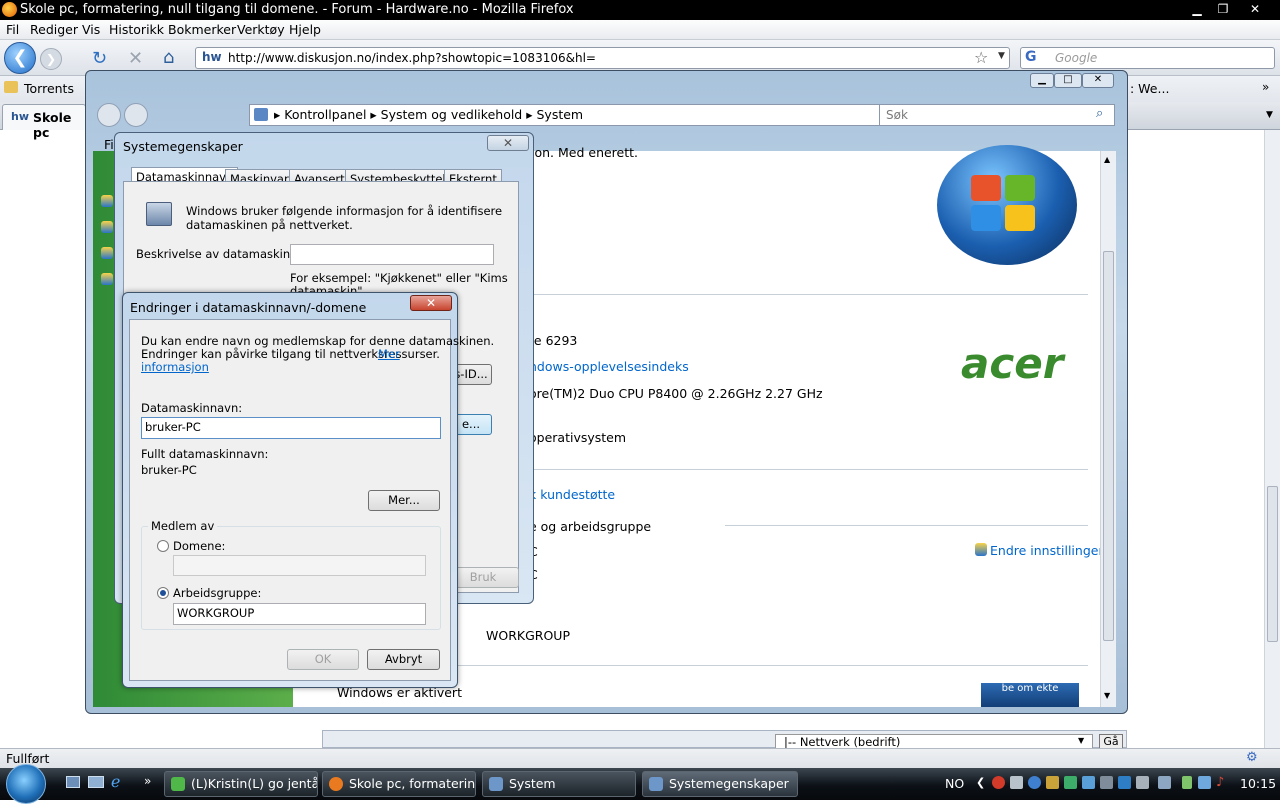 The image size is (1280, 804). Describe the element at coordinates (12, 29) in the screenshot. I see `menu-fil: Fil` at that location.